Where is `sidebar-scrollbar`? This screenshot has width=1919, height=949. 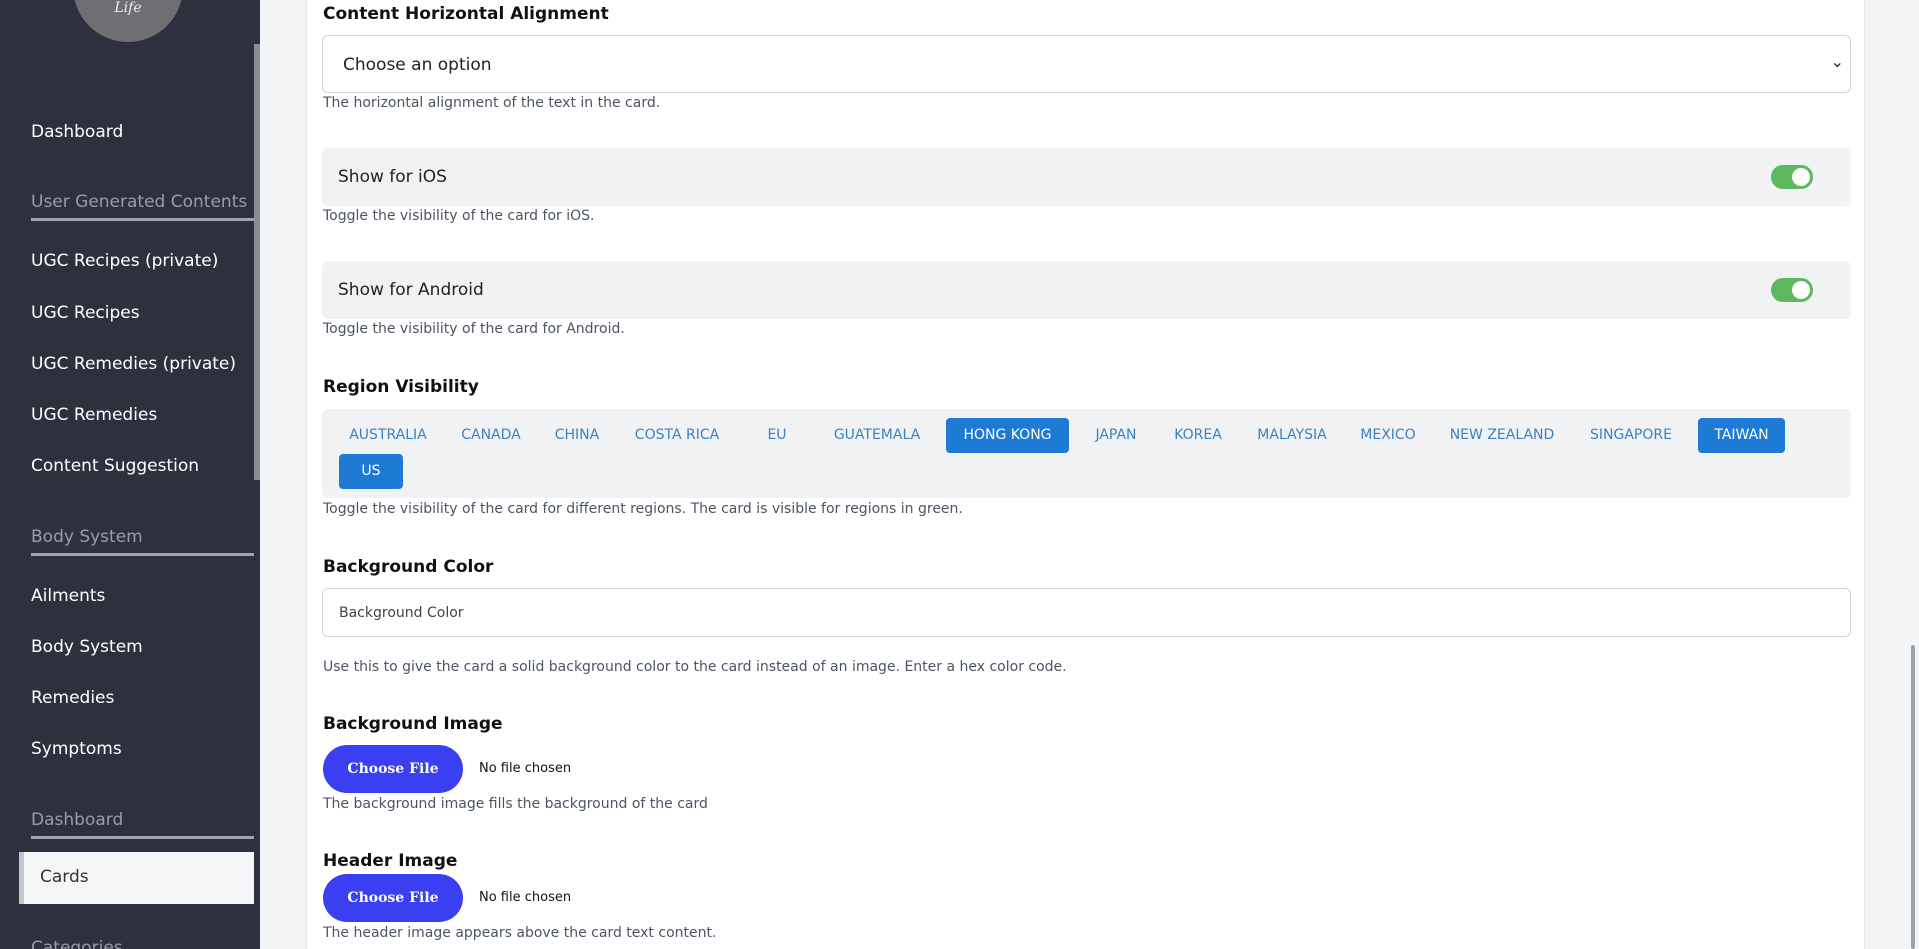 sidebar-scrollbar is located at coordinates (257, 262).